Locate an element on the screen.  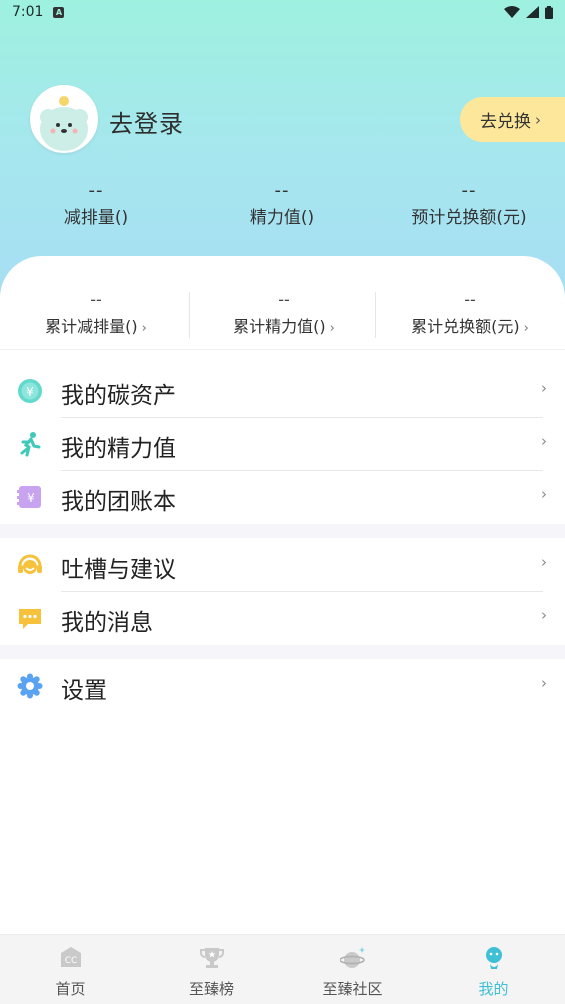
menu-item-label: 我的碳资产 is located at coordinates (118, 396).